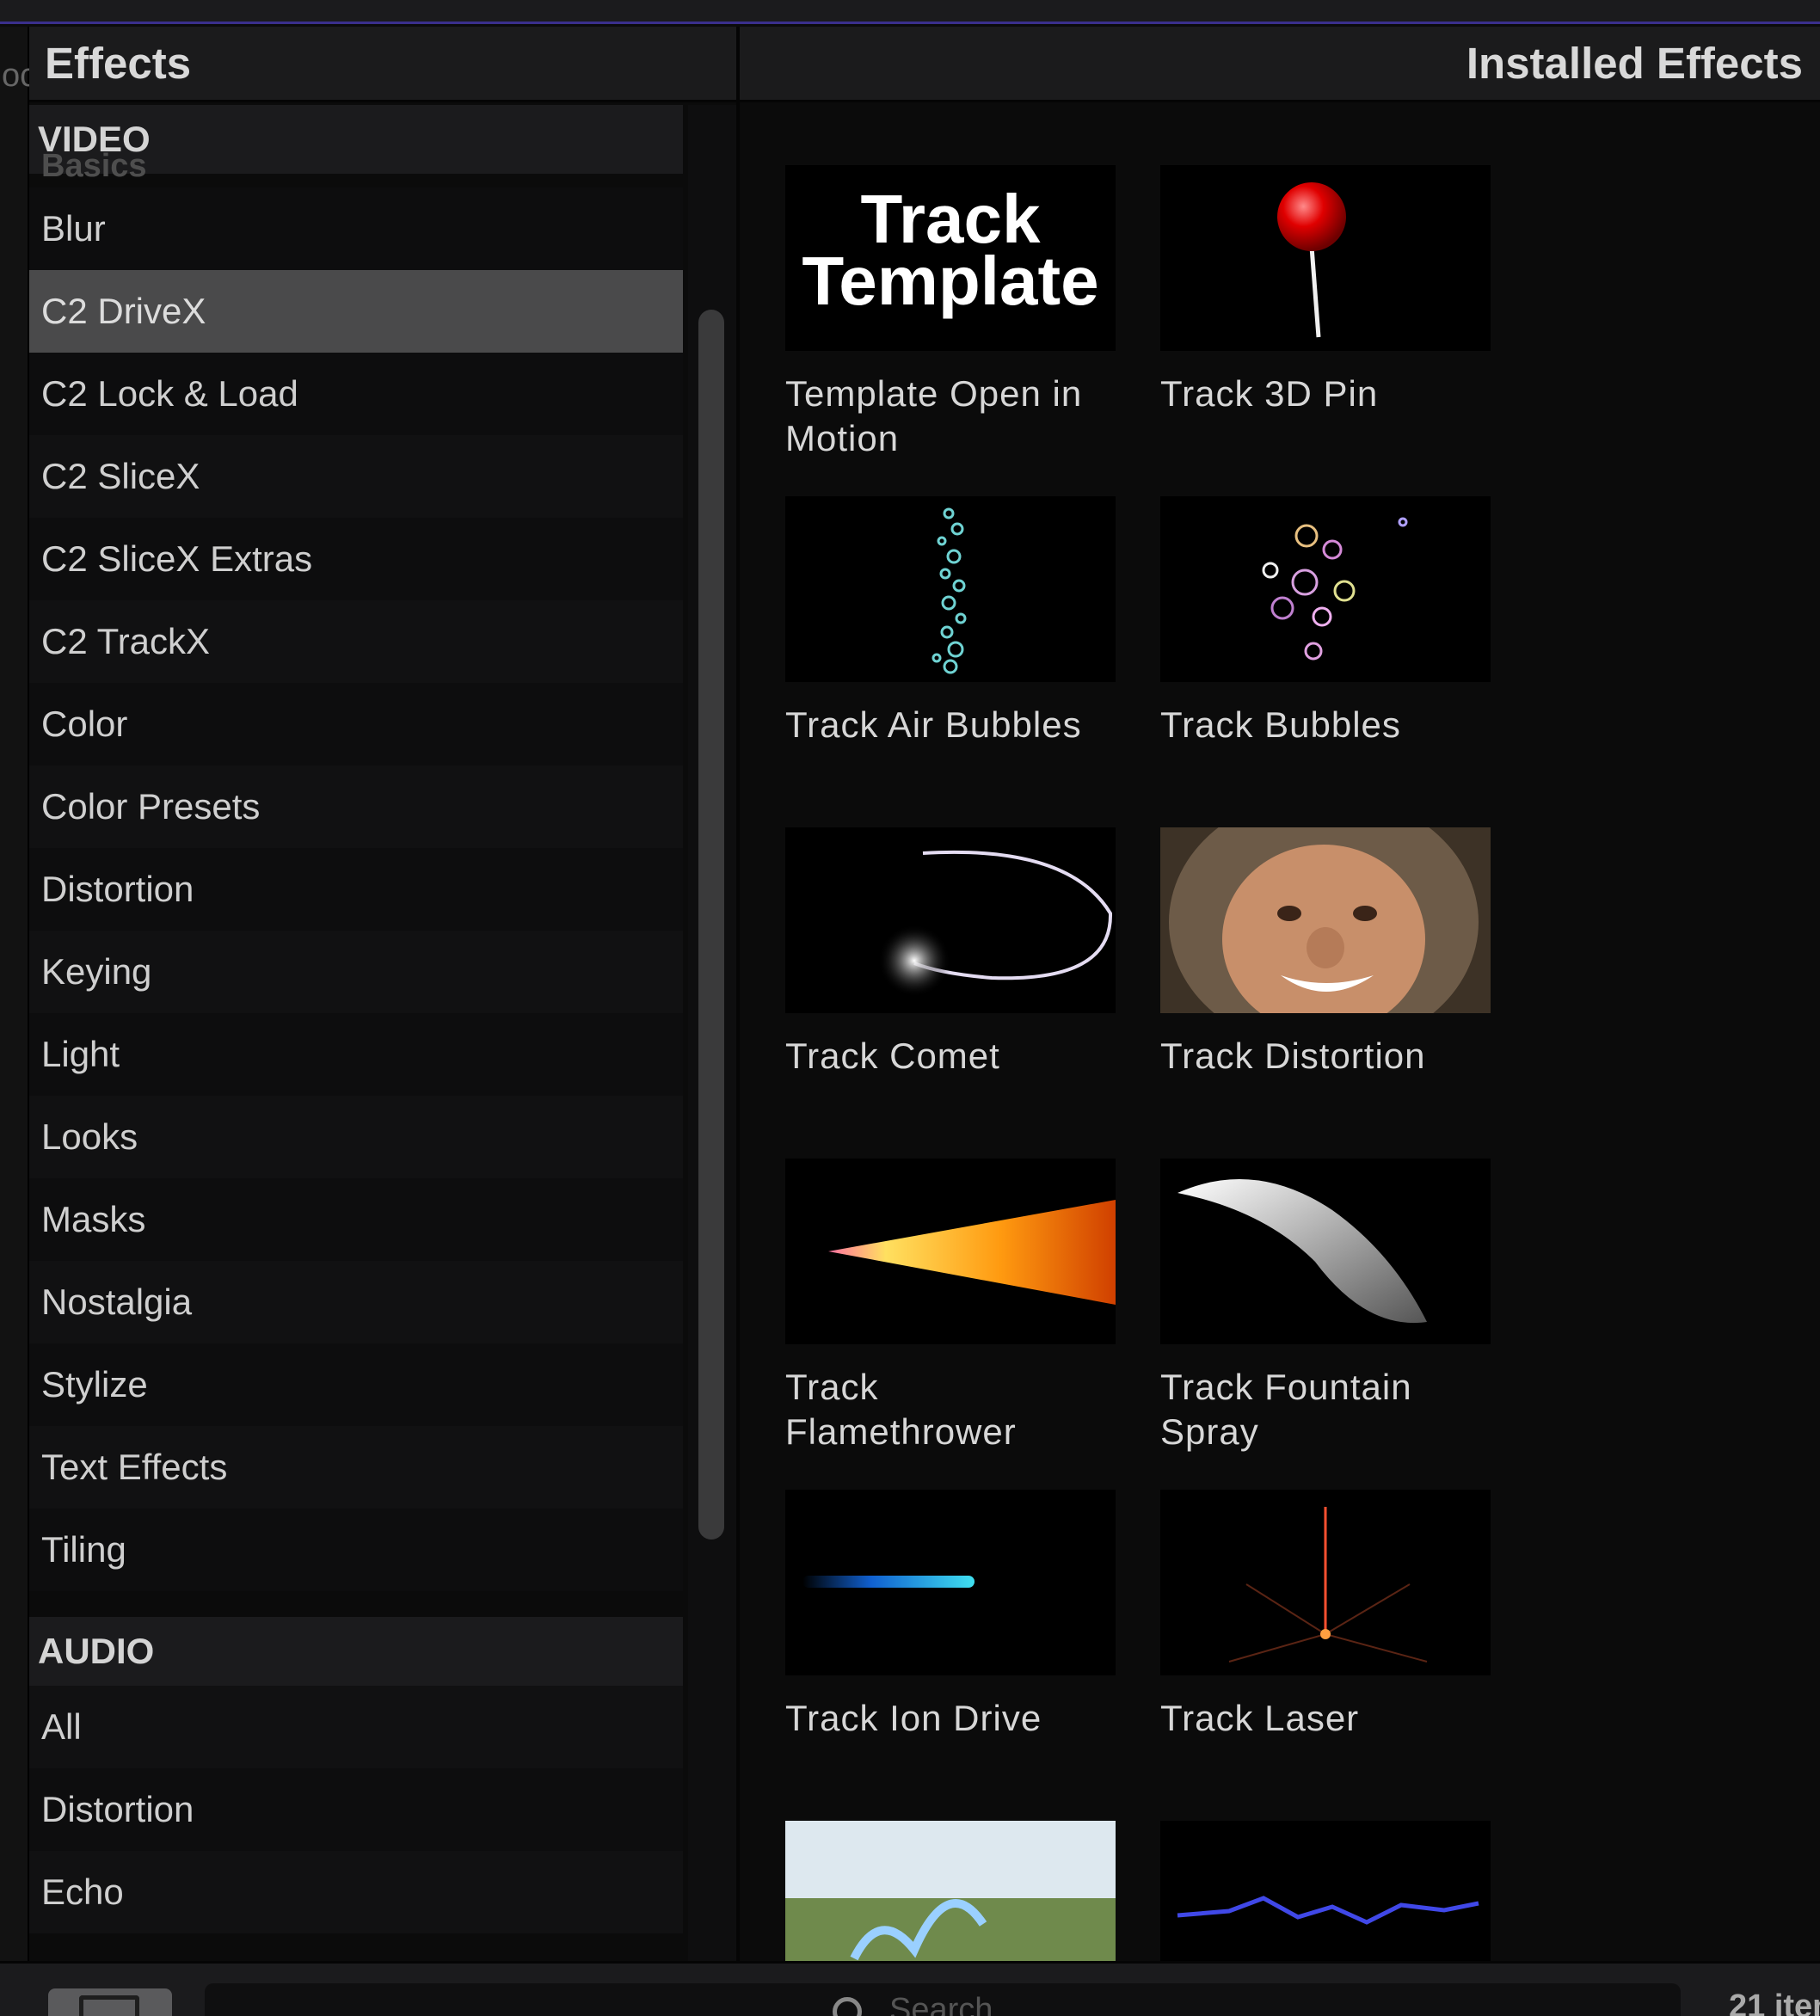 The width and height of the screenshot is (1820, 2016). I want to click on sidebar-item-label: C2 TrackX, so click(126, 641).